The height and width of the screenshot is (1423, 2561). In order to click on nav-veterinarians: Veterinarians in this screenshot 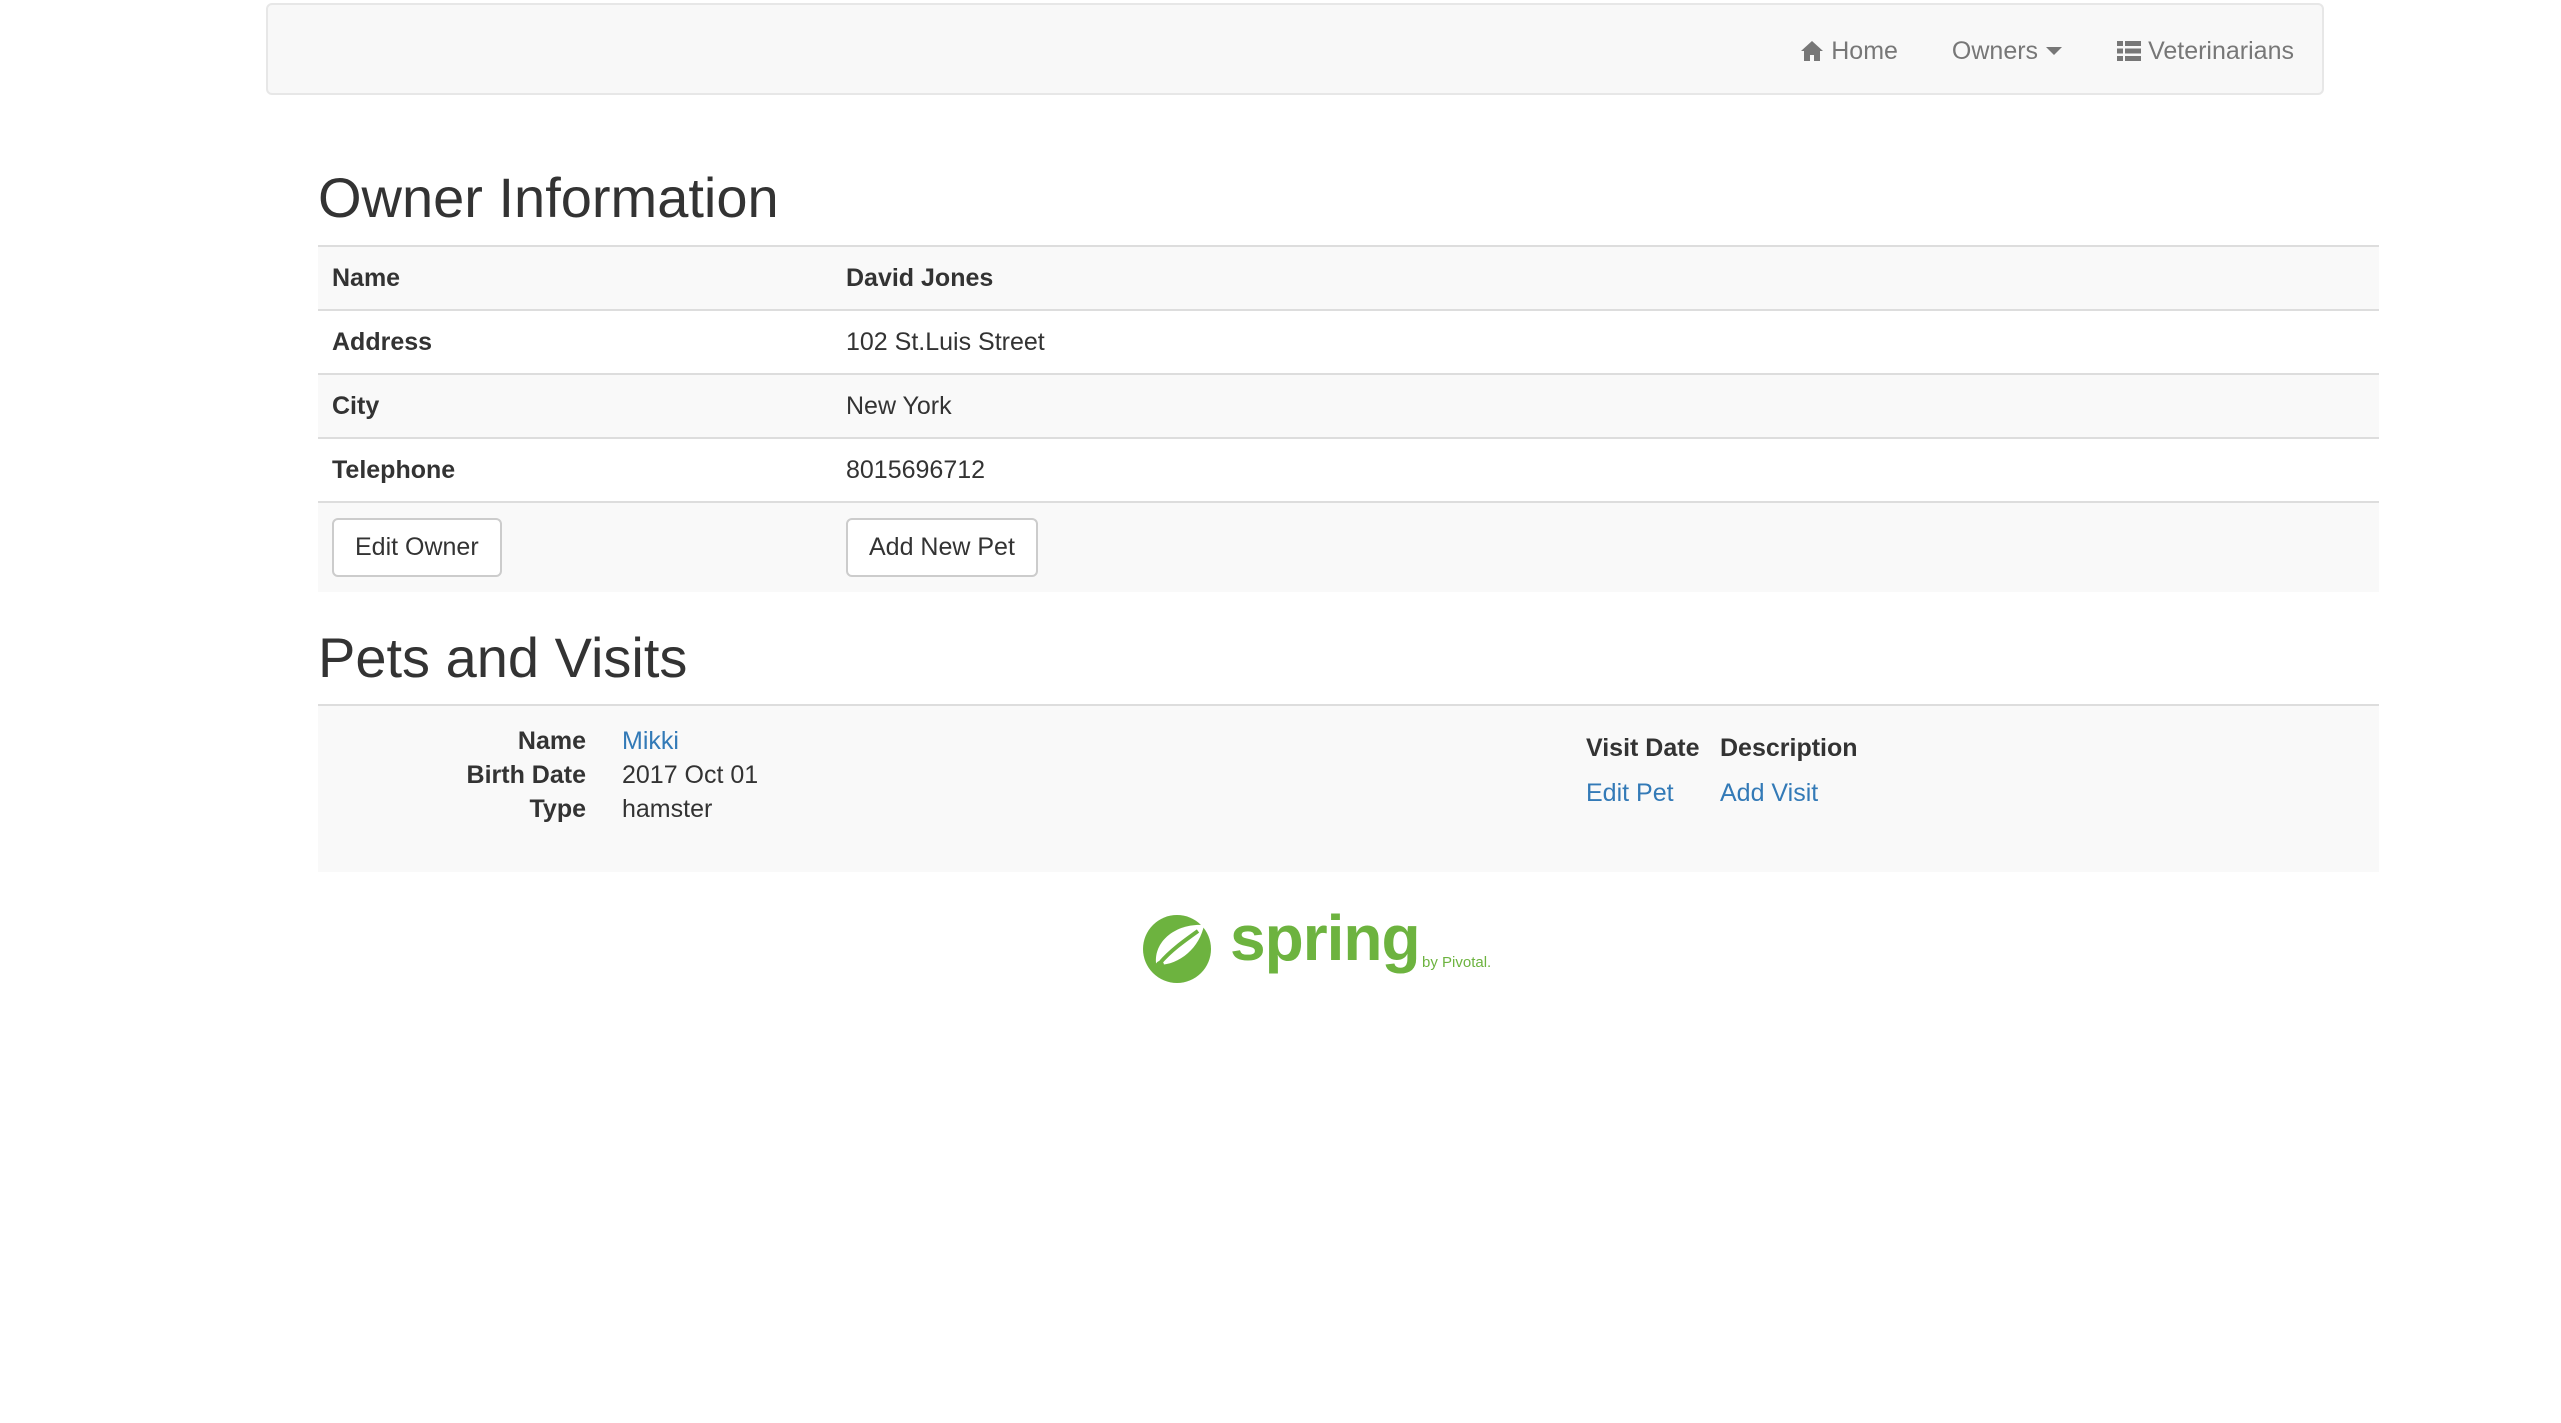, I will do `click(2205, 51)`.